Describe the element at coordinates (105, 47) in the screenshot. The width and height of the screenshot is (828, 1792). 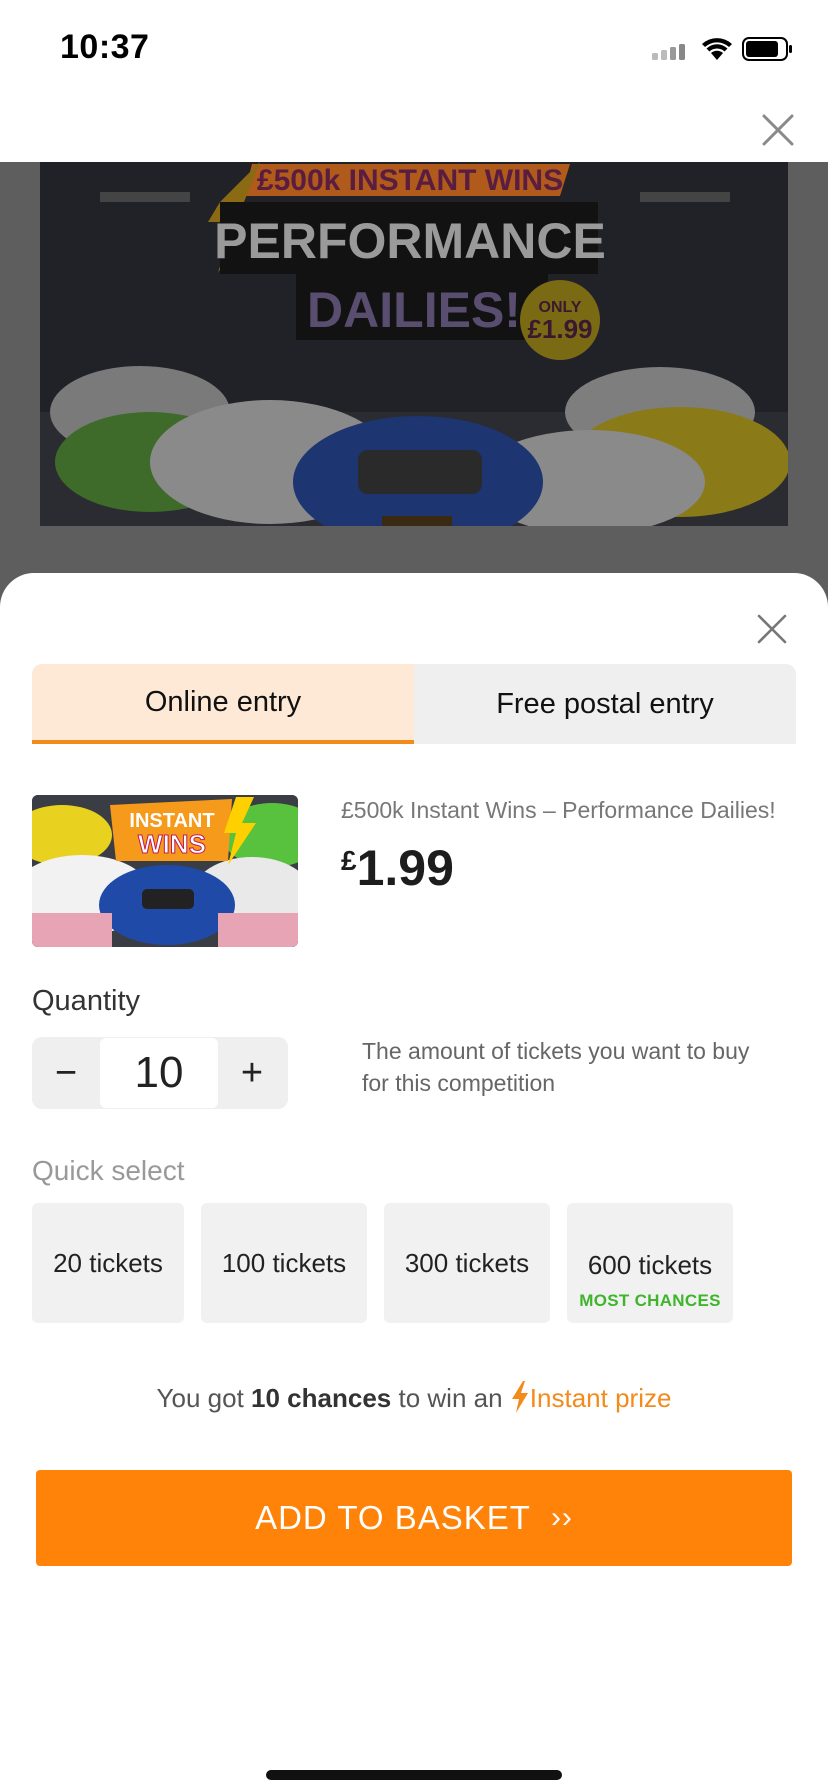
I see `status-time: 10:37` at that location.